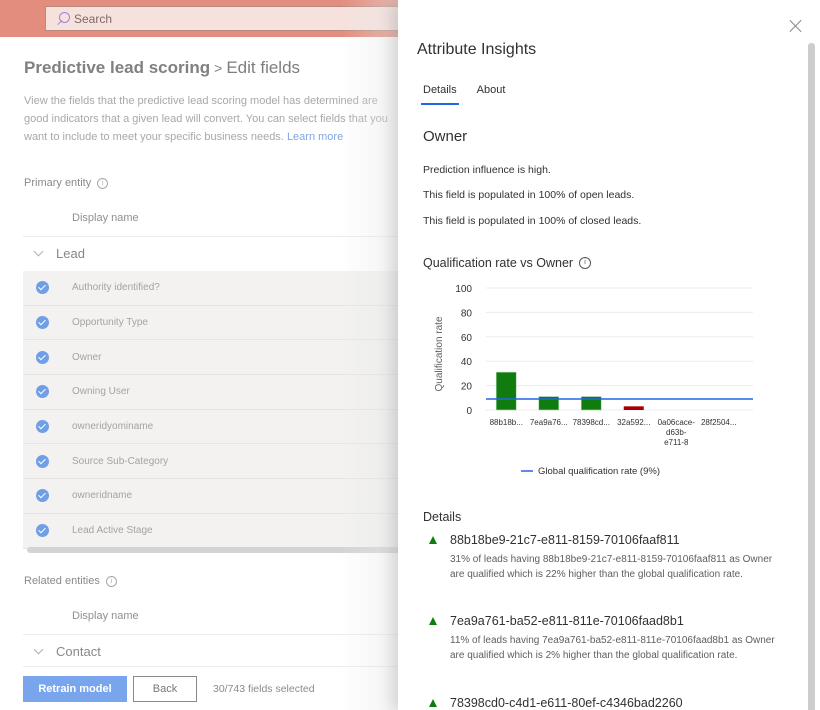 This screenshot has height=710, width=820. I want to click on close-icon, so click(796, 26).